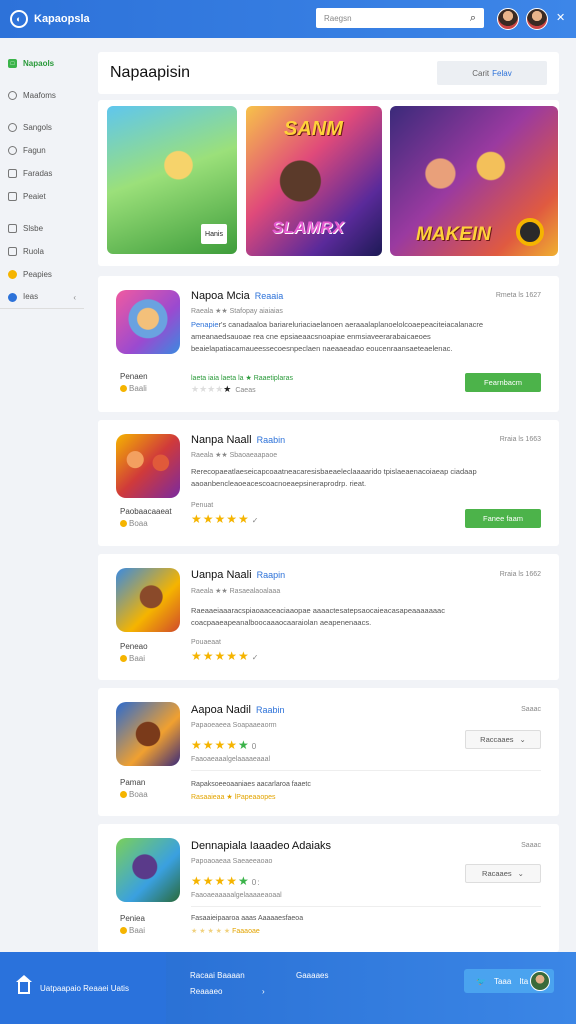 The width and height of the screenshot is (576, 1024). I want to click on app-title: Napoa Mcia Reaaia, so click(237, 296).